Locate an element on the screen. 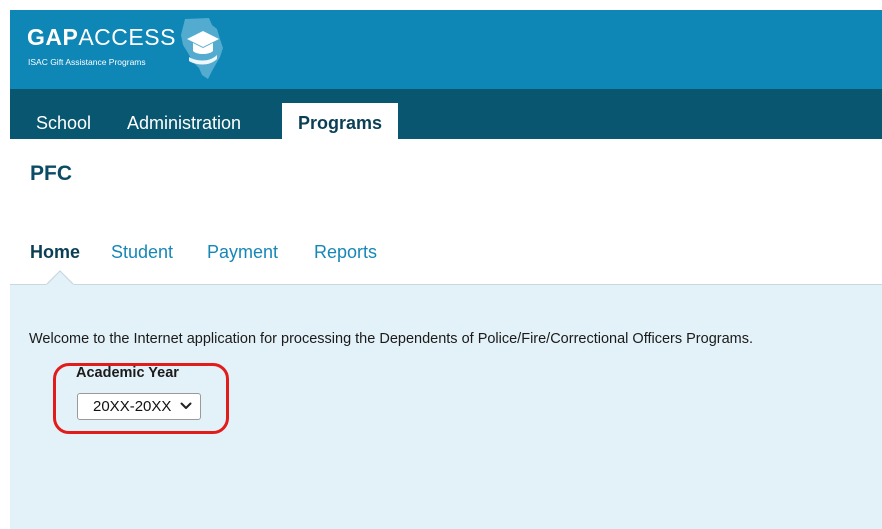  gap-access-logo: GAPACCESS ISAC Gift Assistance Programs is located at coordinates (125, 48).